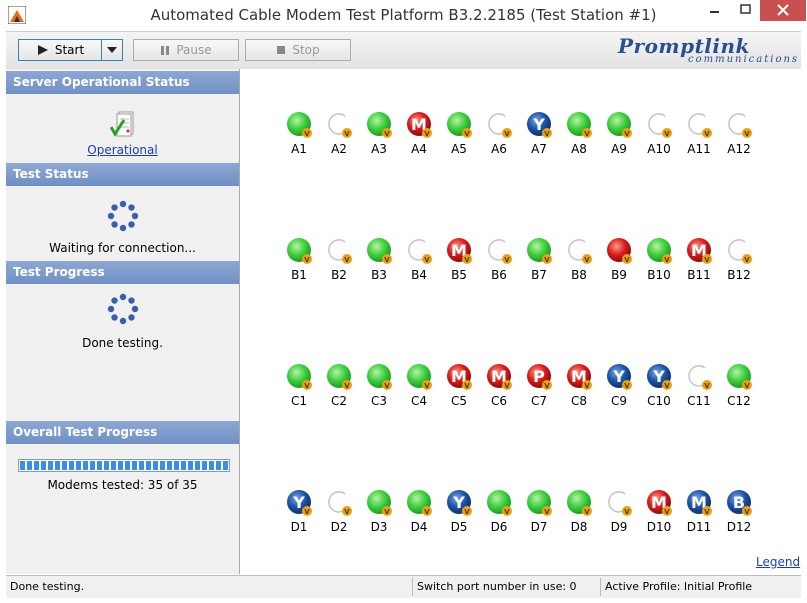  What do you see at coordinates (306, 50) in the screenshot?
I see `stop-button-label: Stop` at bounding box center [306, 50].